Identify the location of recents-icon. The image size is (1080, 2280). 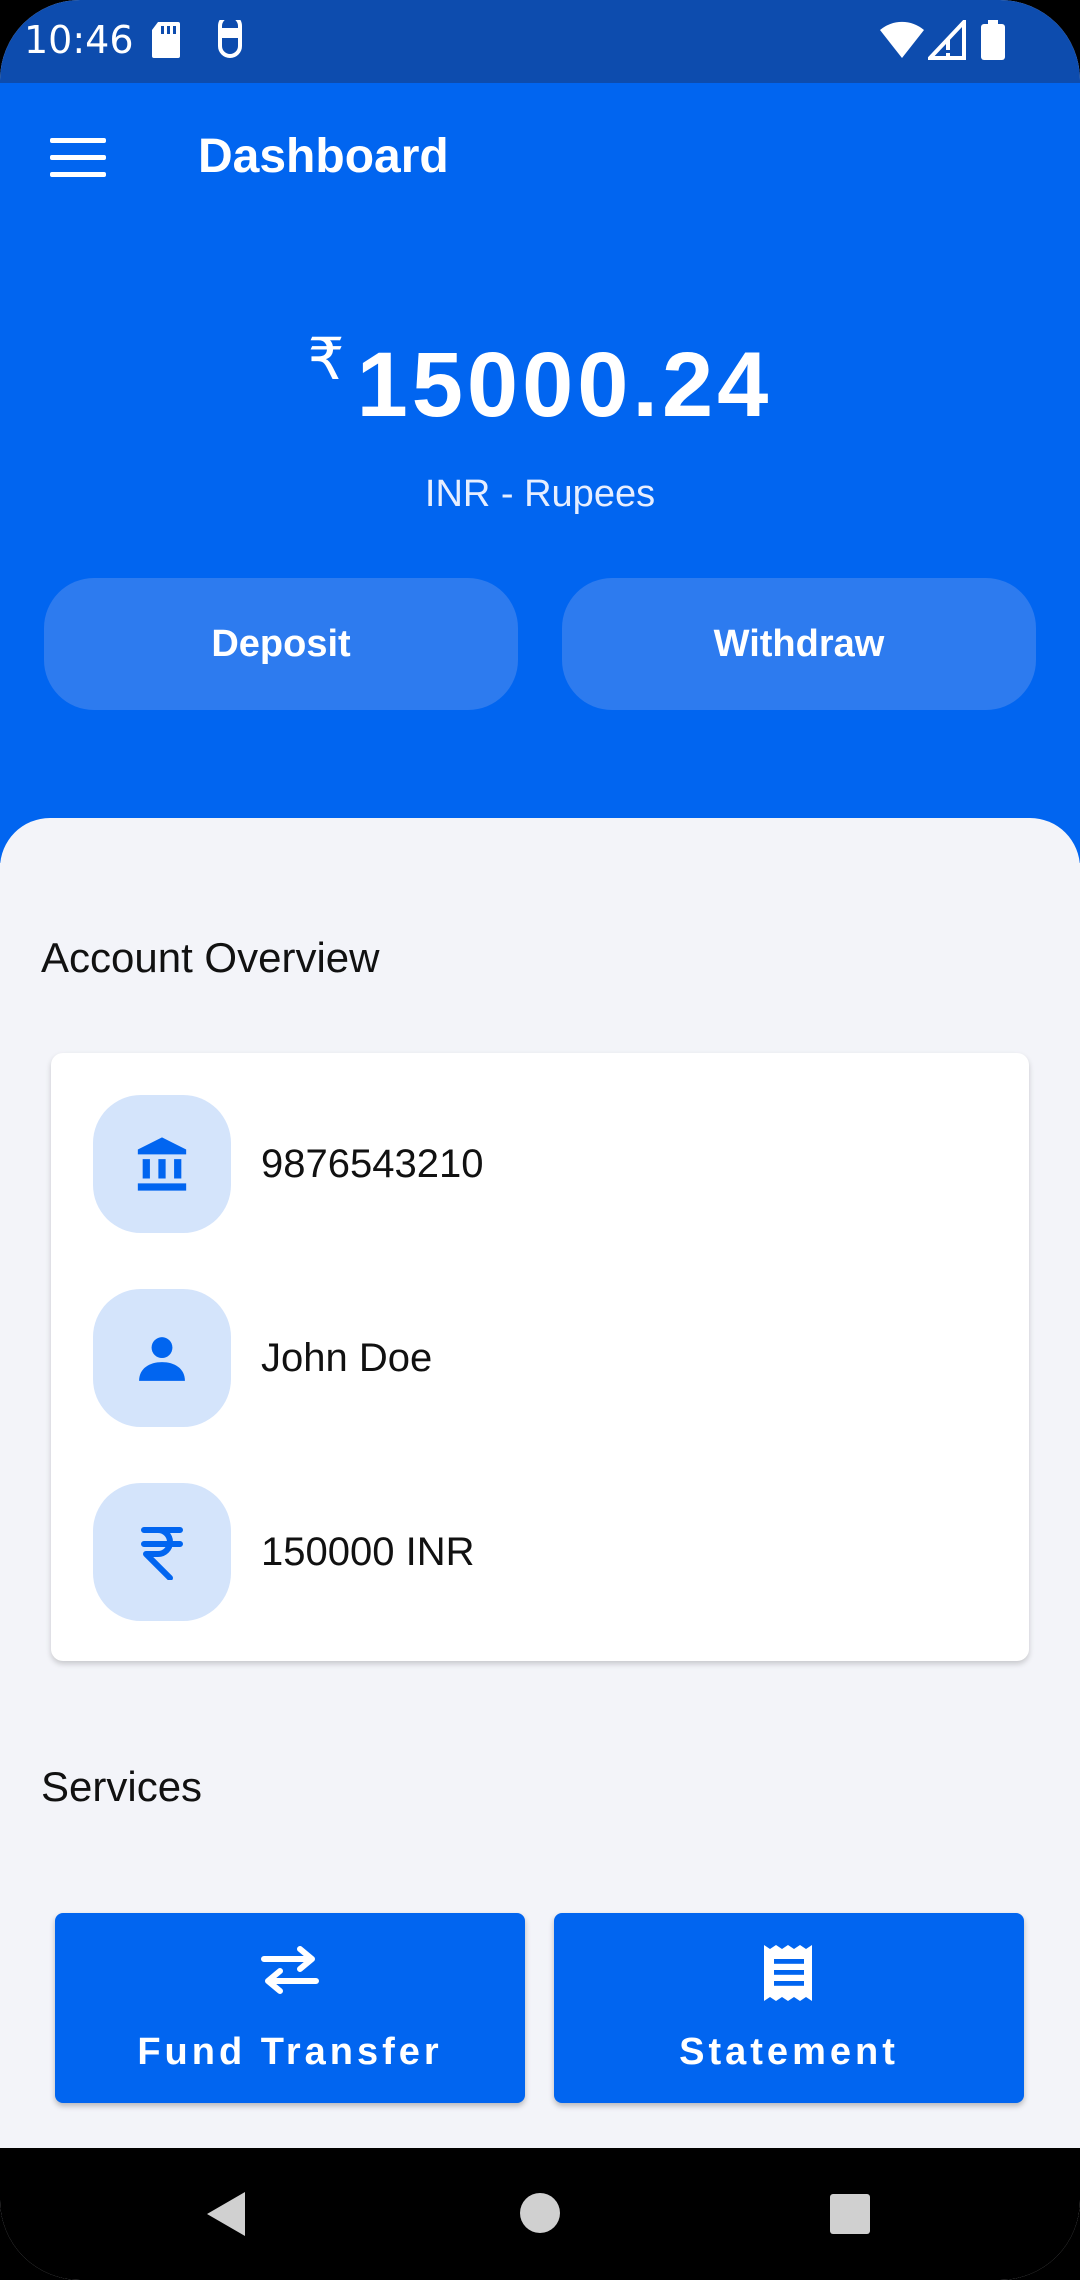
(850, 2216).